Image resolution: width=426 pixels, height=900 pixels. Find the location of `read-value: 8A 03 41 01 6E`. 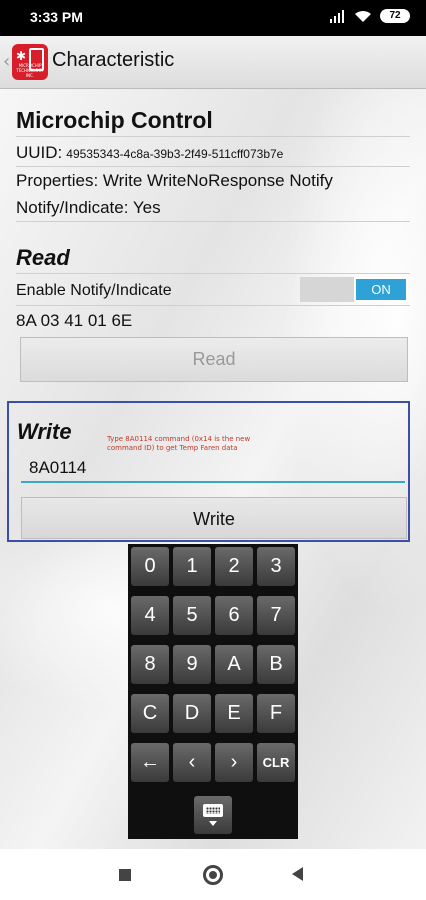

read-value: 8A 03 41 01 6E is located at coordinates (74, 320).